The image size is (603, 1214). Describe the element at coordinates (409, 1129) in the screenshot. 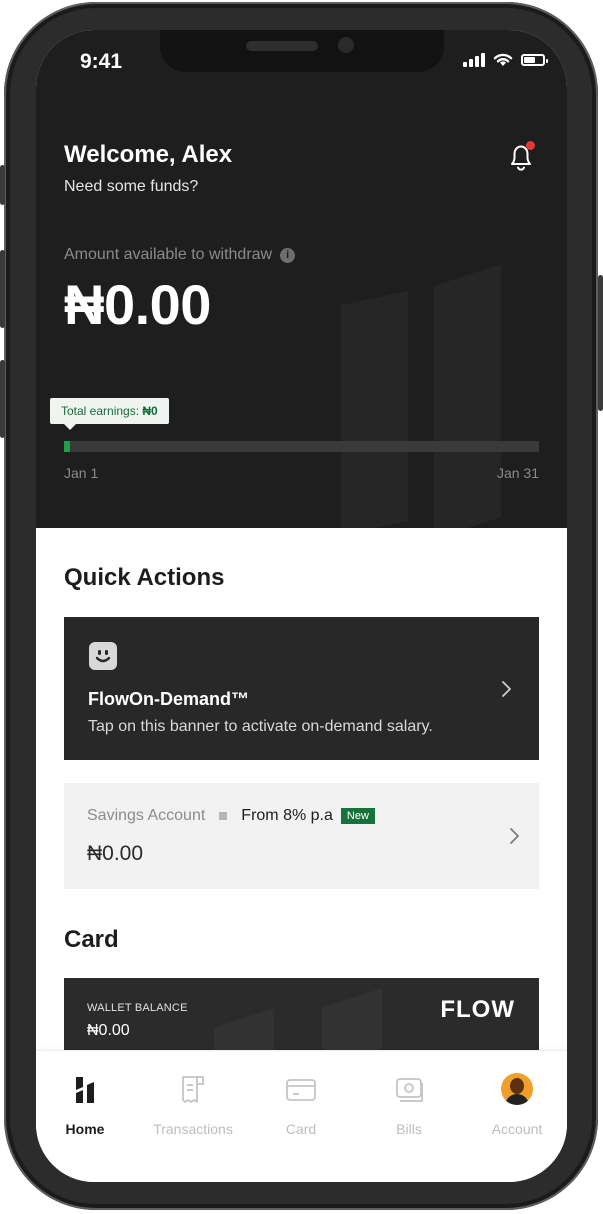

I see `tab-bills-label: Bills` at that location.